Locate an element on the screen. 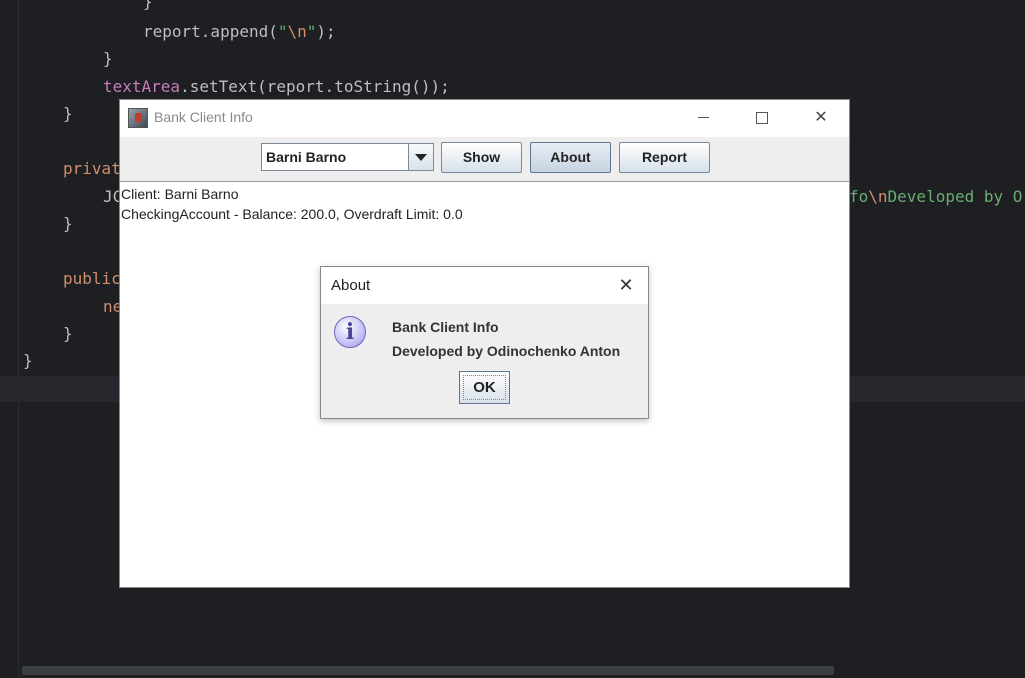  show-button: Show is located at coordinates (481, 157).